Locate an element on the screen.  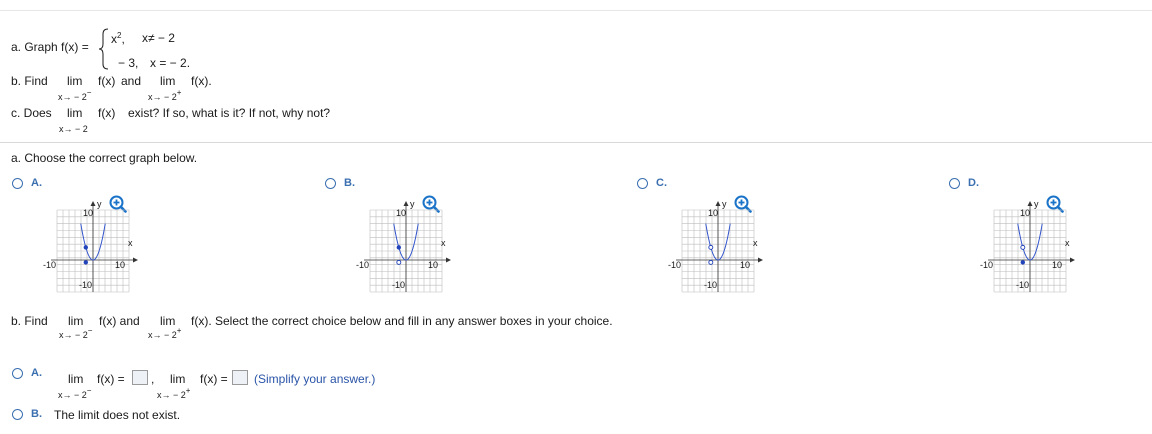
choice-a-lim-right: lim is located at coordinates (178, 379).